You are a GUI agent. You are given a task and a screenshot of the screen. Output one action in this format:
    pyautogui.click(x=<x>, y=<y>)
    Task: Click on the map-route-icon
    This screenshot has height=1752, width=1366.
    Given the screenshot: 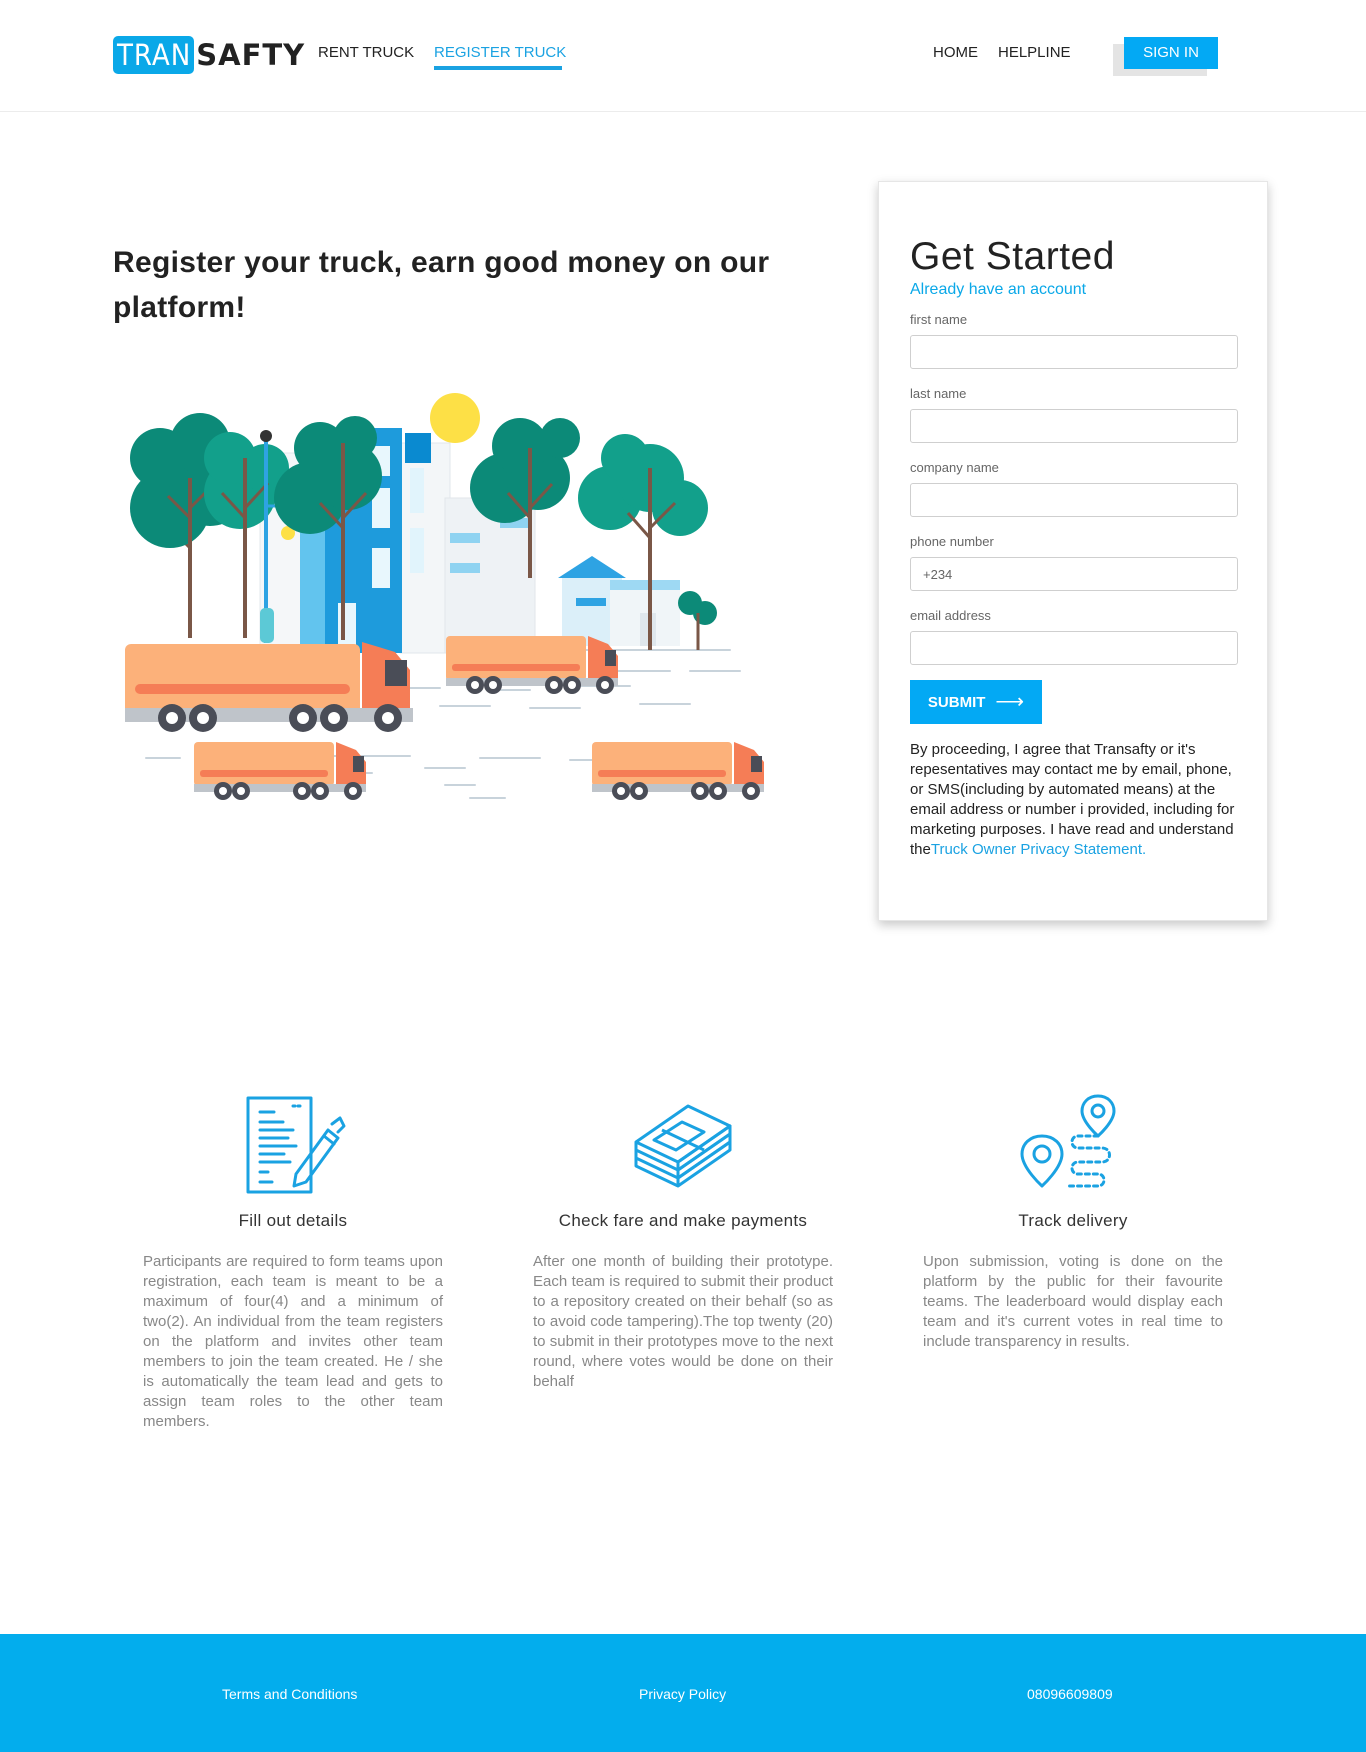 What is the action you would take?
    pyautogui.click(x=1068, y=1141)
    